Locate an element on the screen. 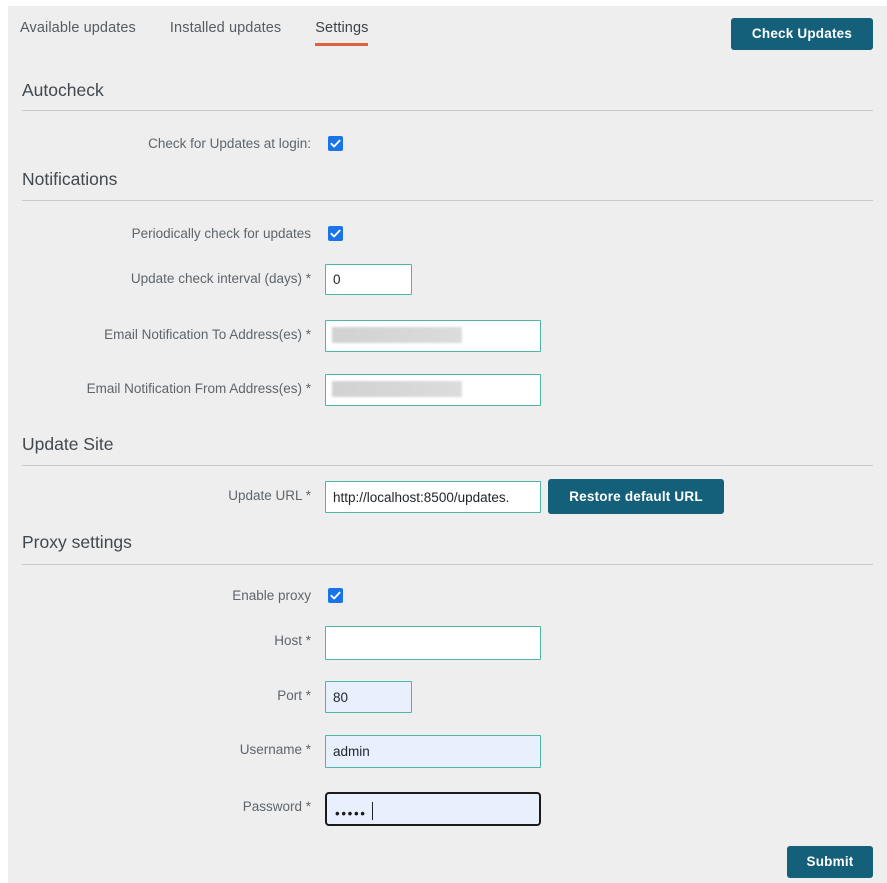 The height and width of the screenshot is (883, 887). checkbox-enable-proxy is located at coordinates (335, 595).